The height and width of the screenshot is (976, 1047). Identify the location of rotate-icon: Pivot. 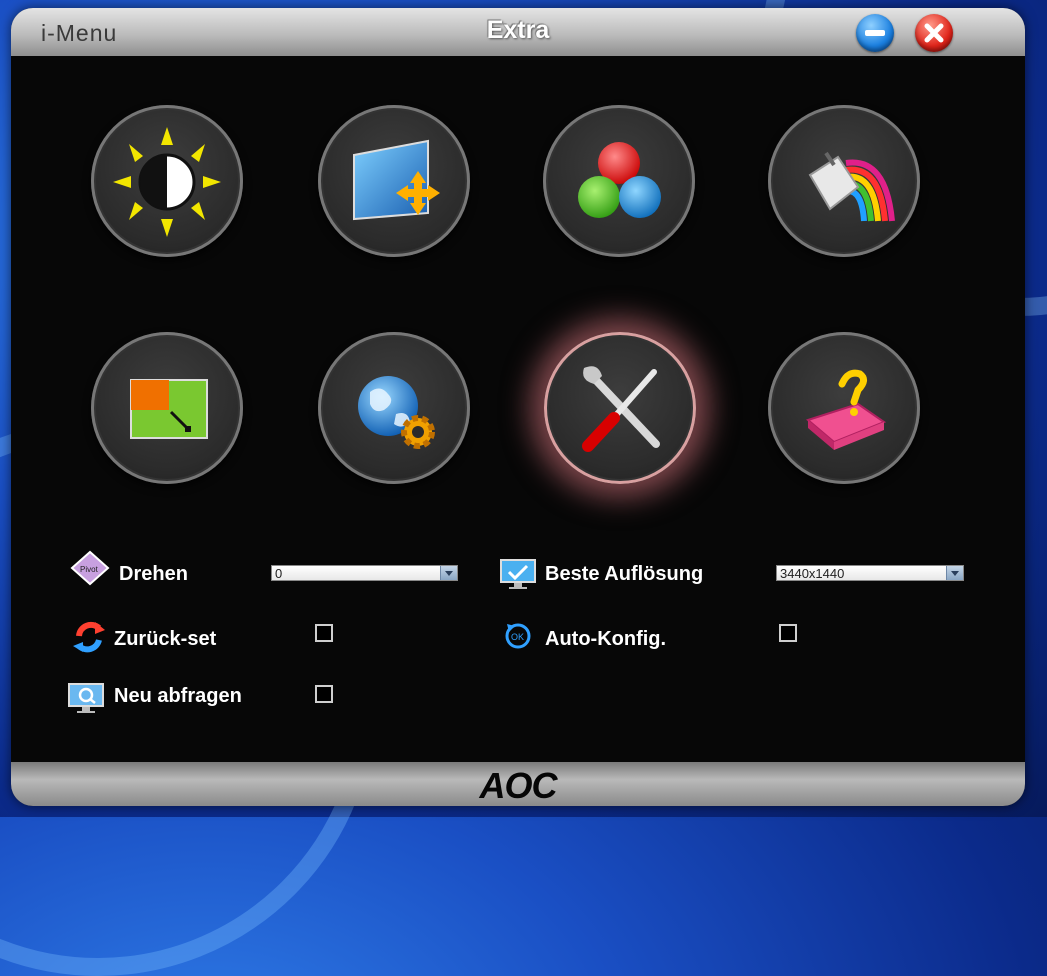
(90, 570).